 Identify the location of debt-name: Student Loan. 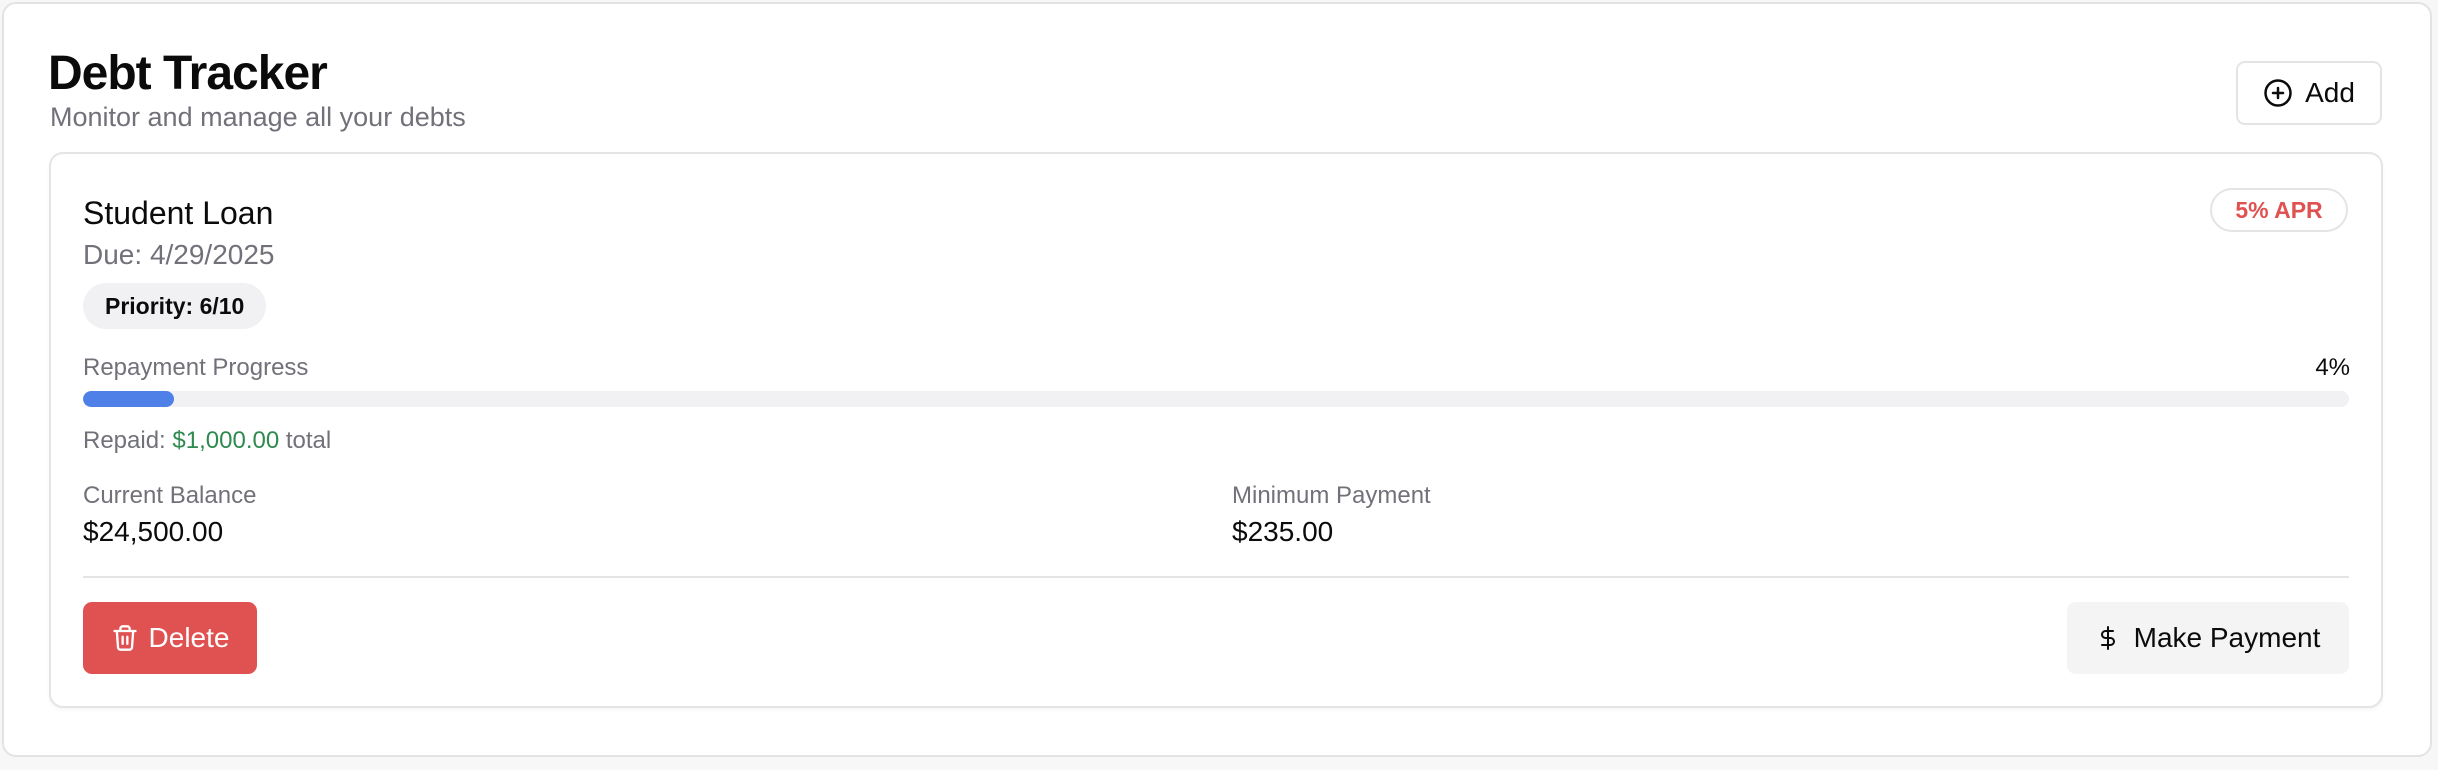
(178, 213).